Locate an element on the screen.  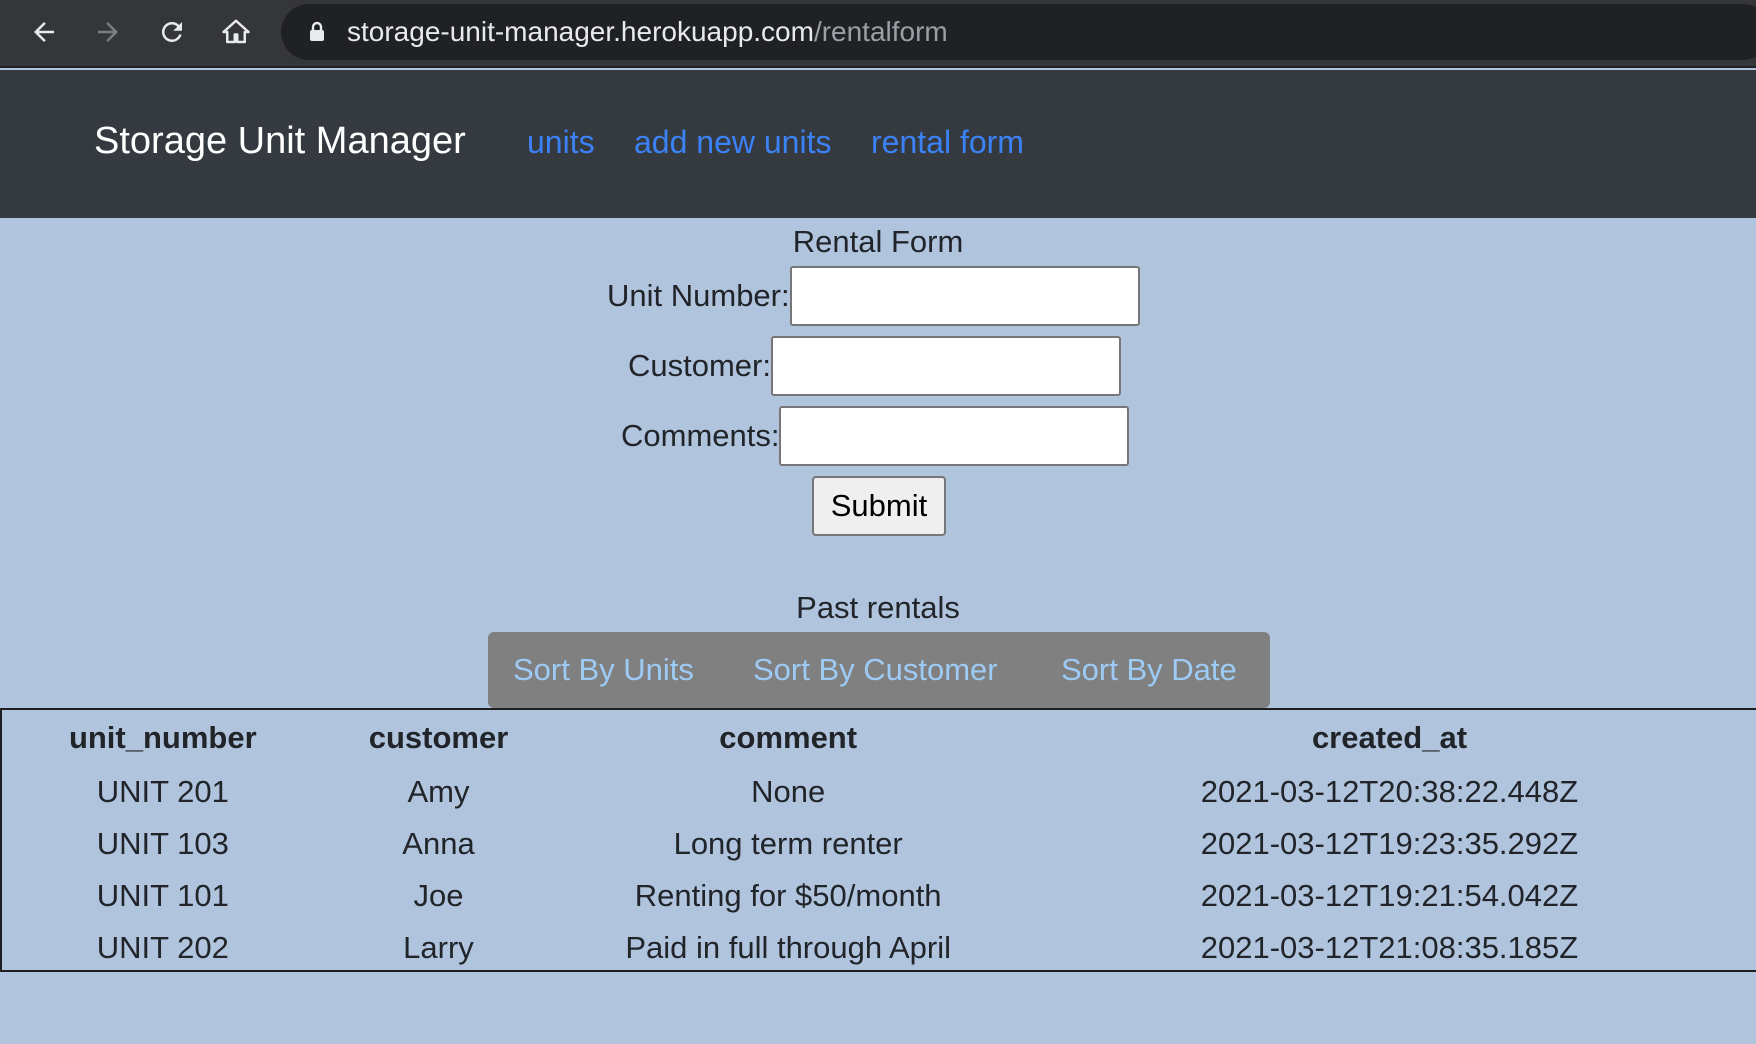
comments-input is located at coordinates (954, 436).